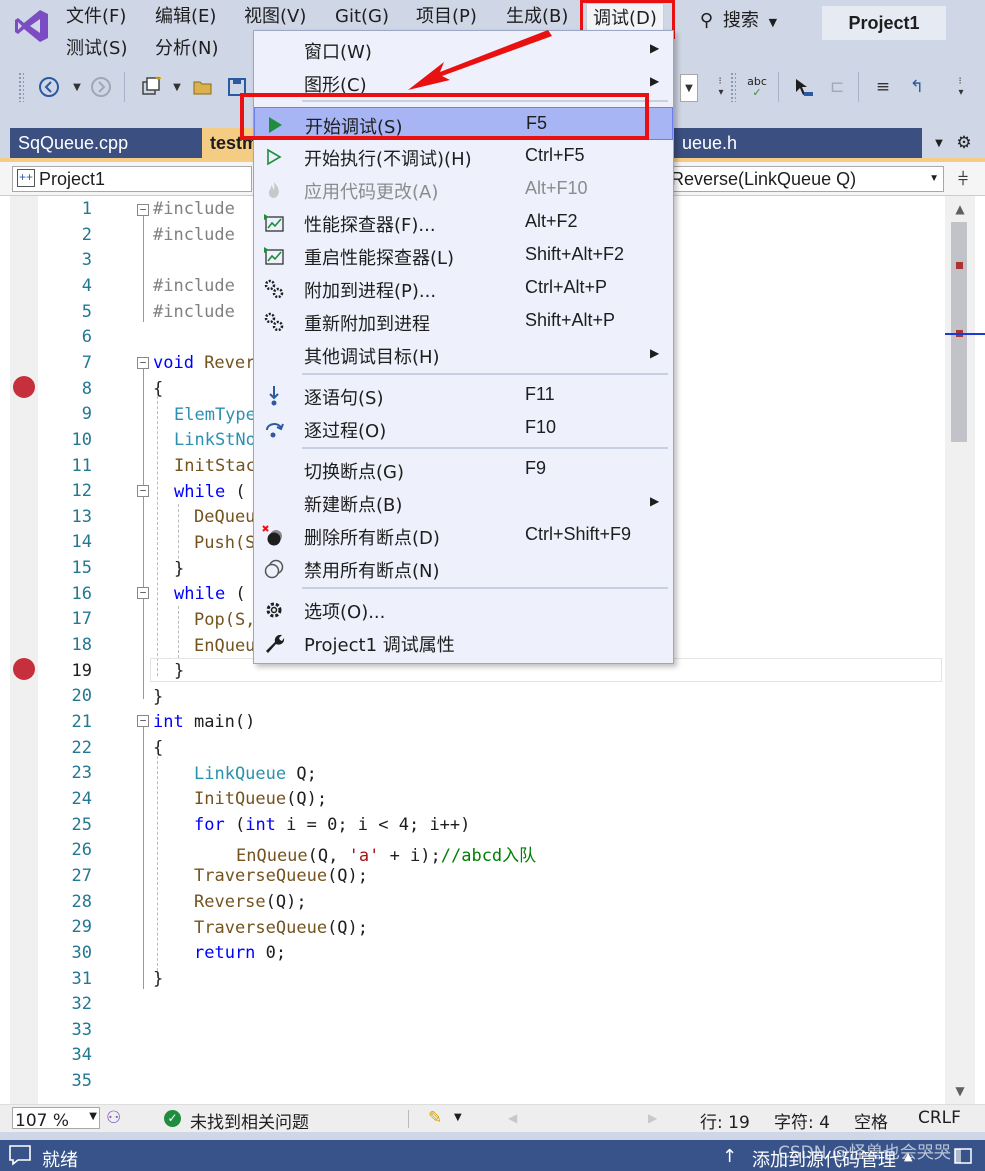 The width and height of the screenshot is (985, 1171). I want to click on menu-test: 测试(S), so click(96, 49).